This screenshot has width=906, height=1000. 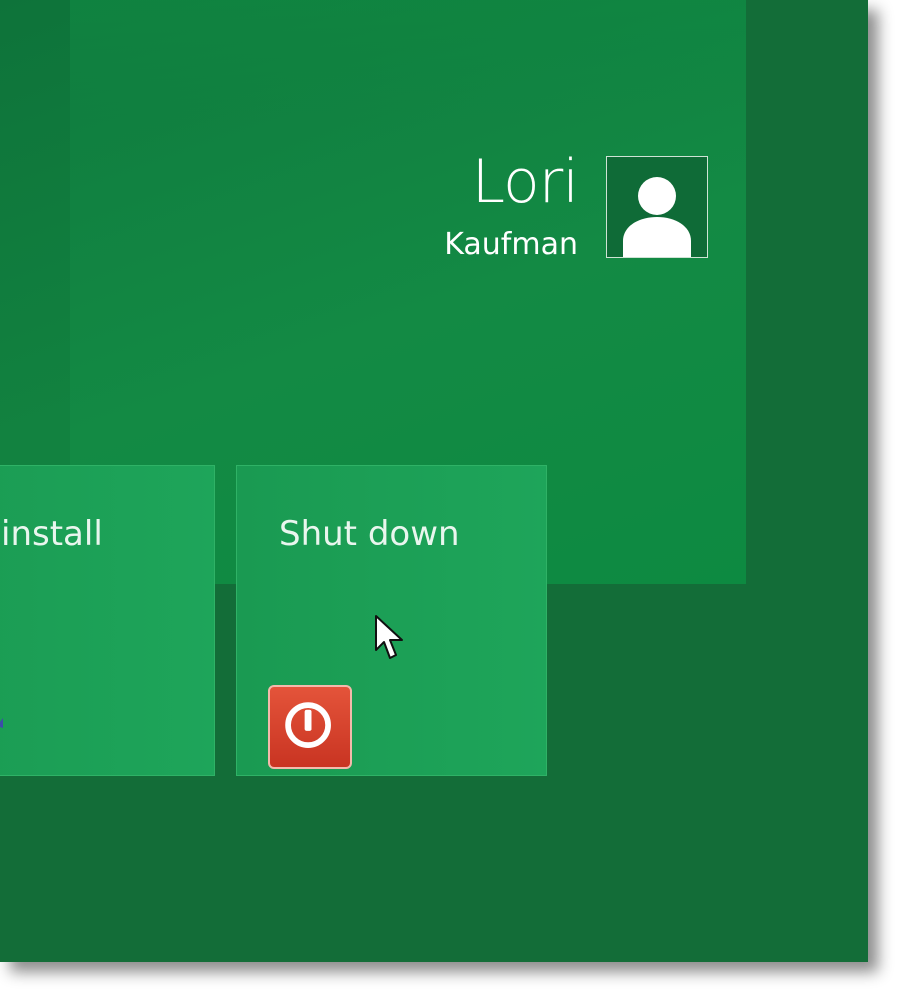 I want to click on user-avatar, so click(x=657, y=207).